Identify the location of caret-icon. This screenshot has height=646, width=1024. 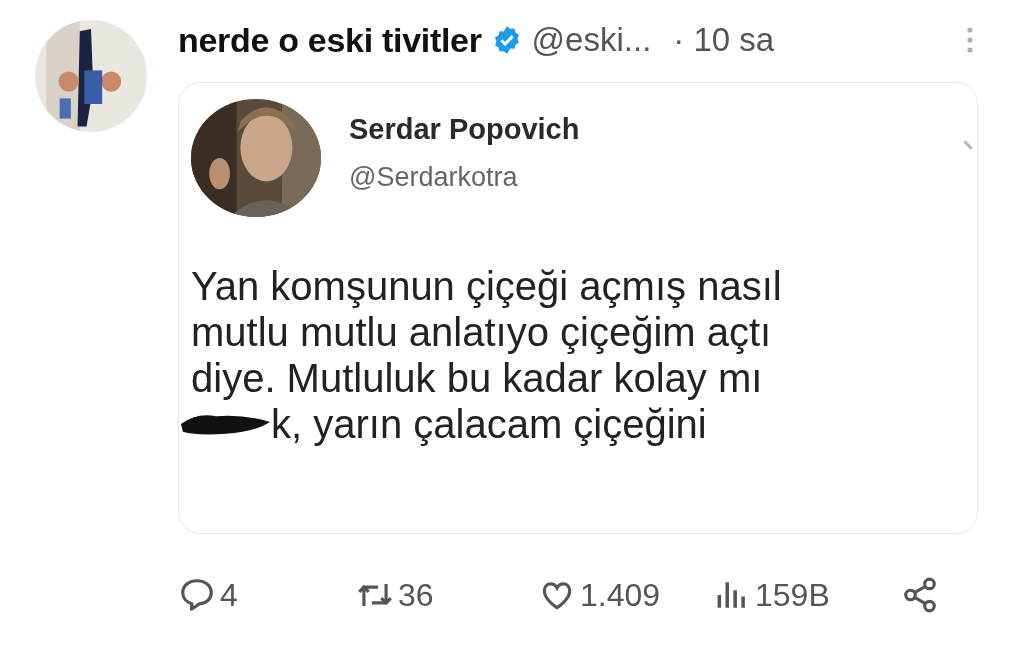
(968, 145).